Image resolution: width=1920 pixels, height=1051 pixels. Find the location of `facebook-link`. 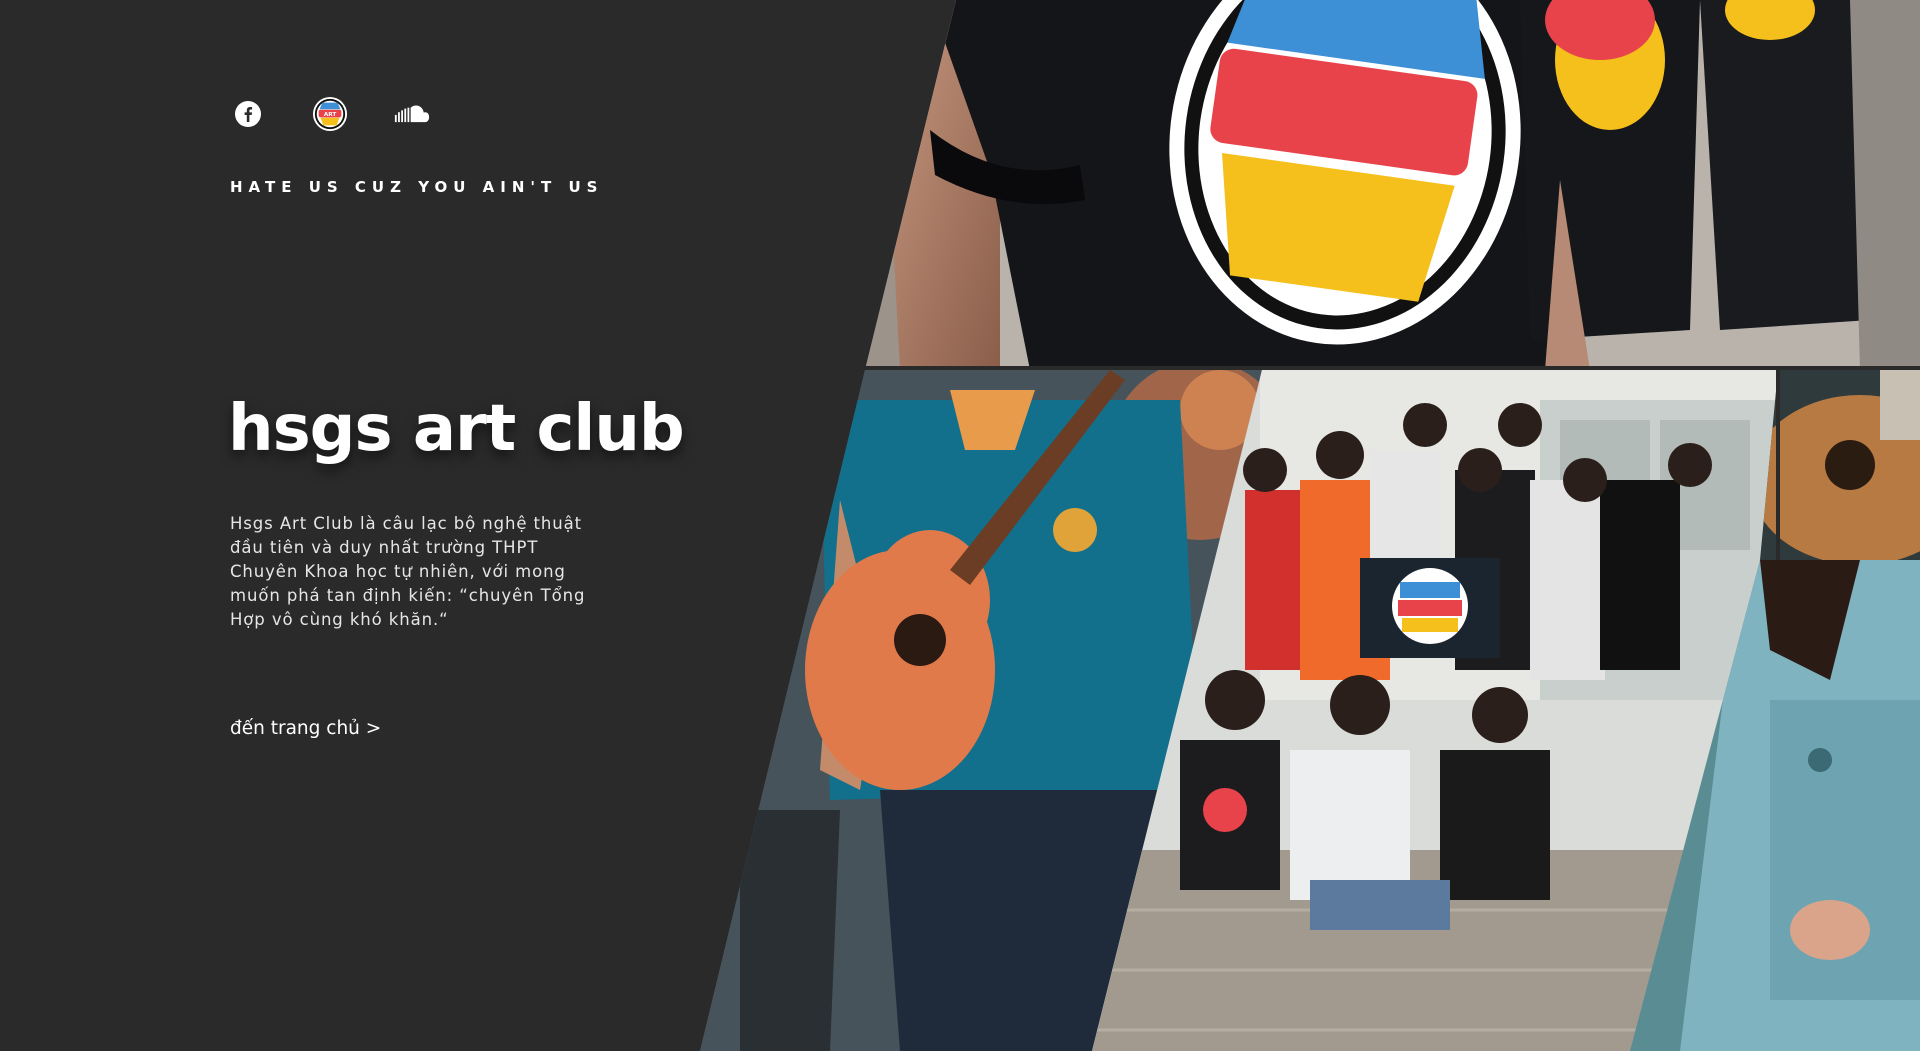

facebook-link is located at coordinates (248, 114).